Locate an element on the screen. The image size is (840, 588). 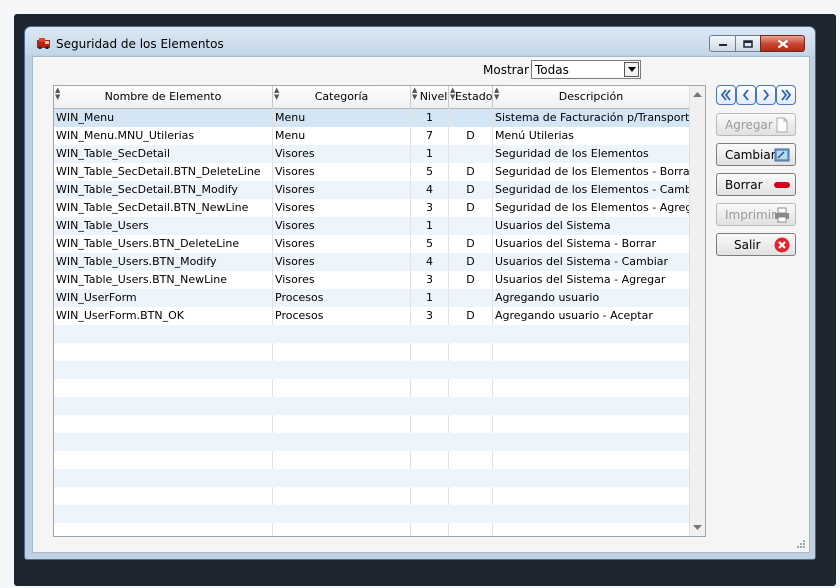
delete-button: Borrar is located at coordinates (756, 184).